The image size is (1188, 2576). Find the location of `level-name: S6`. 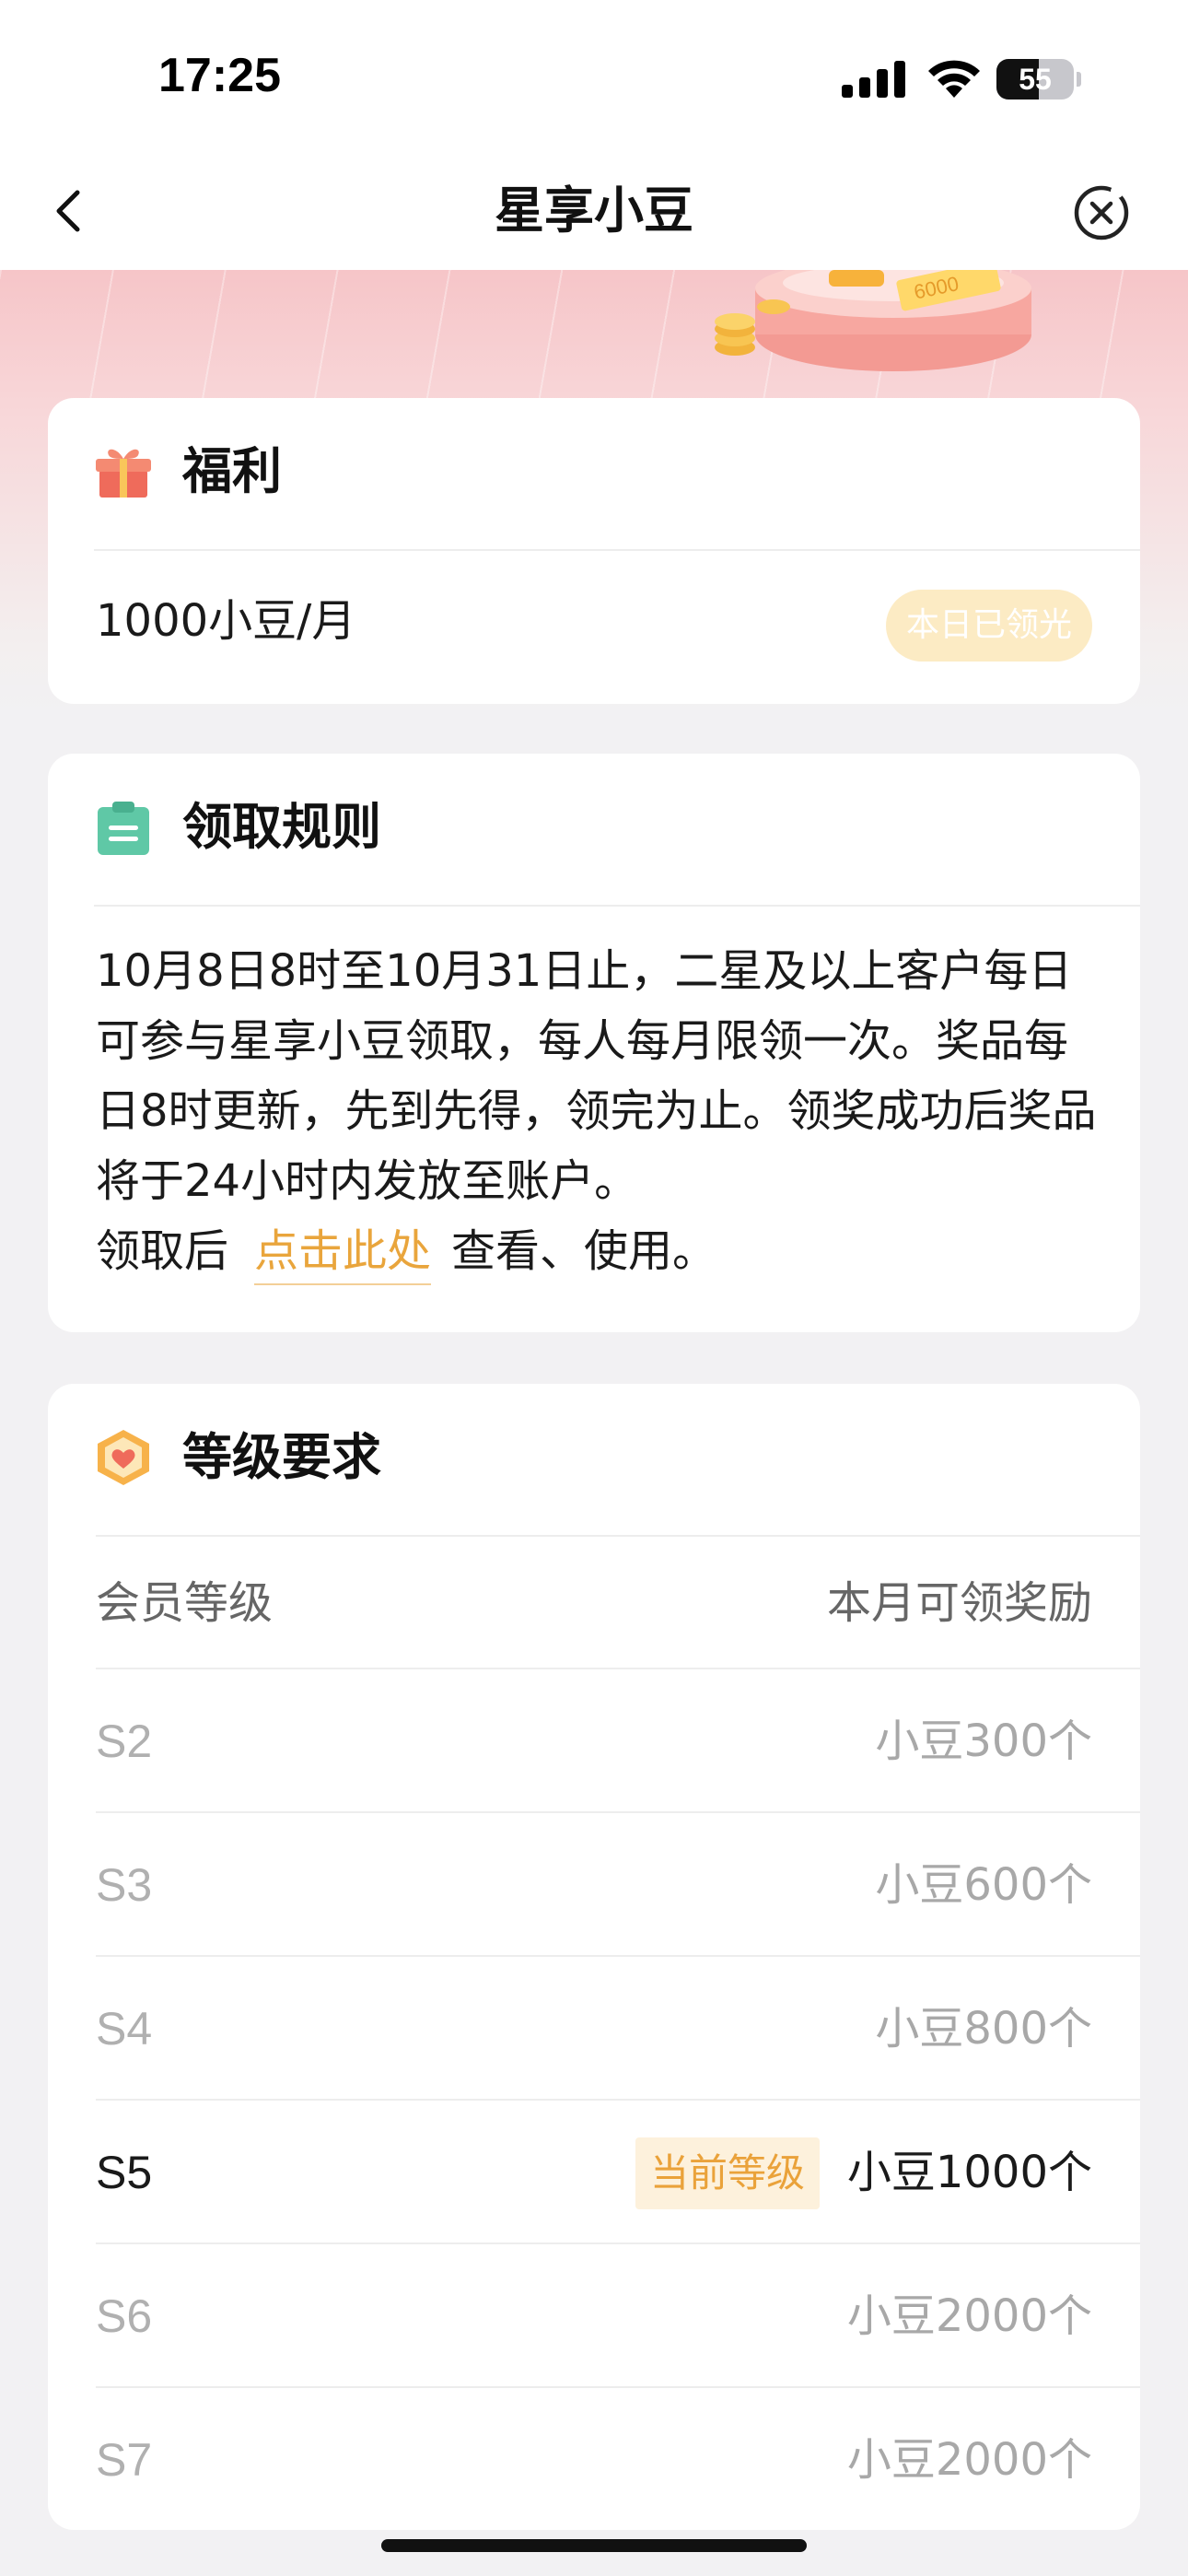

level-name: S6 is located at coordinates (124, 2316).